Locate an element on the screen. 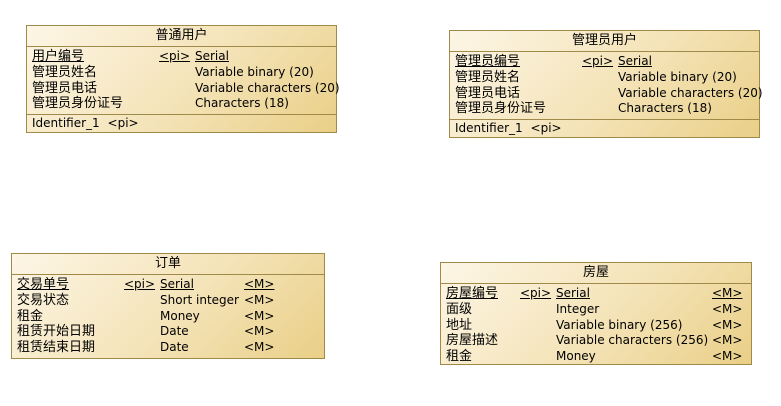 The width and height of the screenshot is (781, 406). attribute-name: 交易状态 is located at coordinates (43, 300).